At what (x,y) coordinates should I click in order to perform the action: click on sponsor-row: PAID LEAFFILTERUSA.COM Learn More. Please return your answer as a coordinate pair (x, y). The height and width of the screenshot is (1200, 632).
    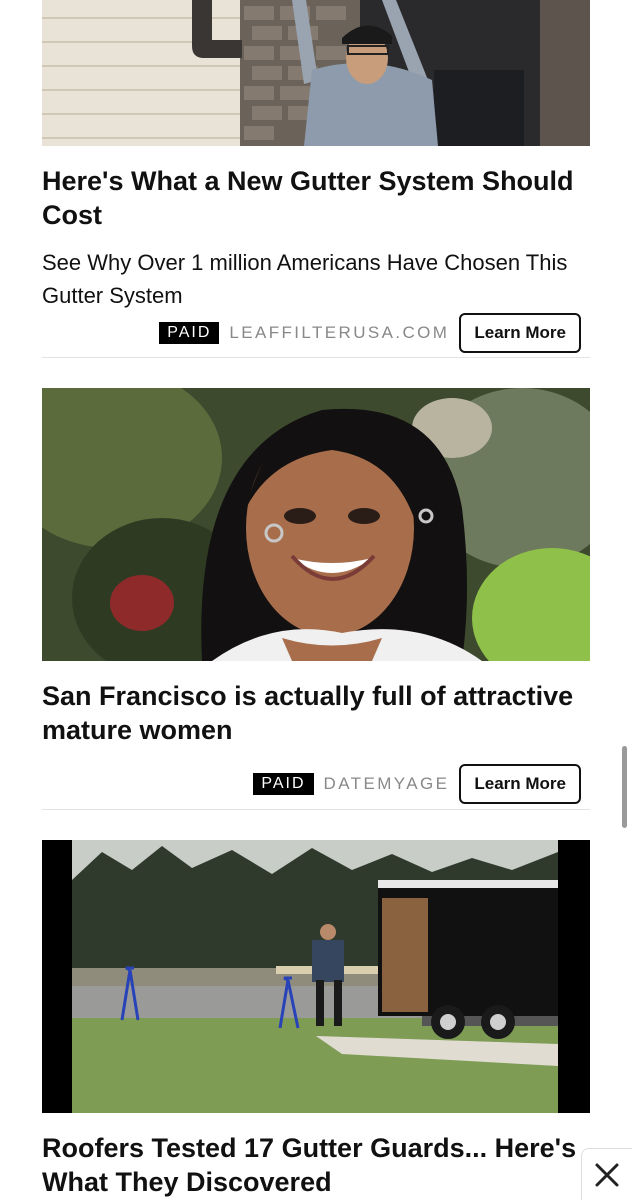
    Looking at the image, I should click on (370, 333).